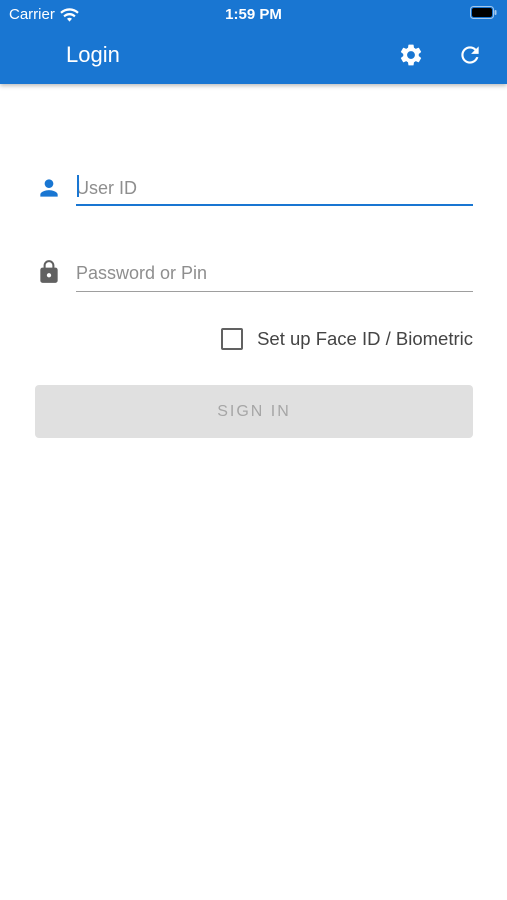 This screenshot has height=900, width=507. Describe the element at coordinates (274, 273) in the screenshot. I see `password-input` at that location.